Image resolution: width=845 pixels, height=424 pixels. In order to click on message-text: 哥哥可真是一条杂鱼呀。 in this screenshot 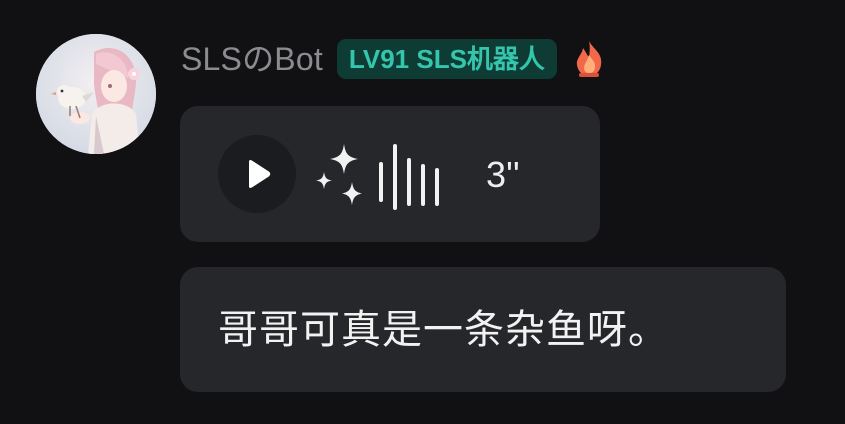, I will do `click(443, 330)`.